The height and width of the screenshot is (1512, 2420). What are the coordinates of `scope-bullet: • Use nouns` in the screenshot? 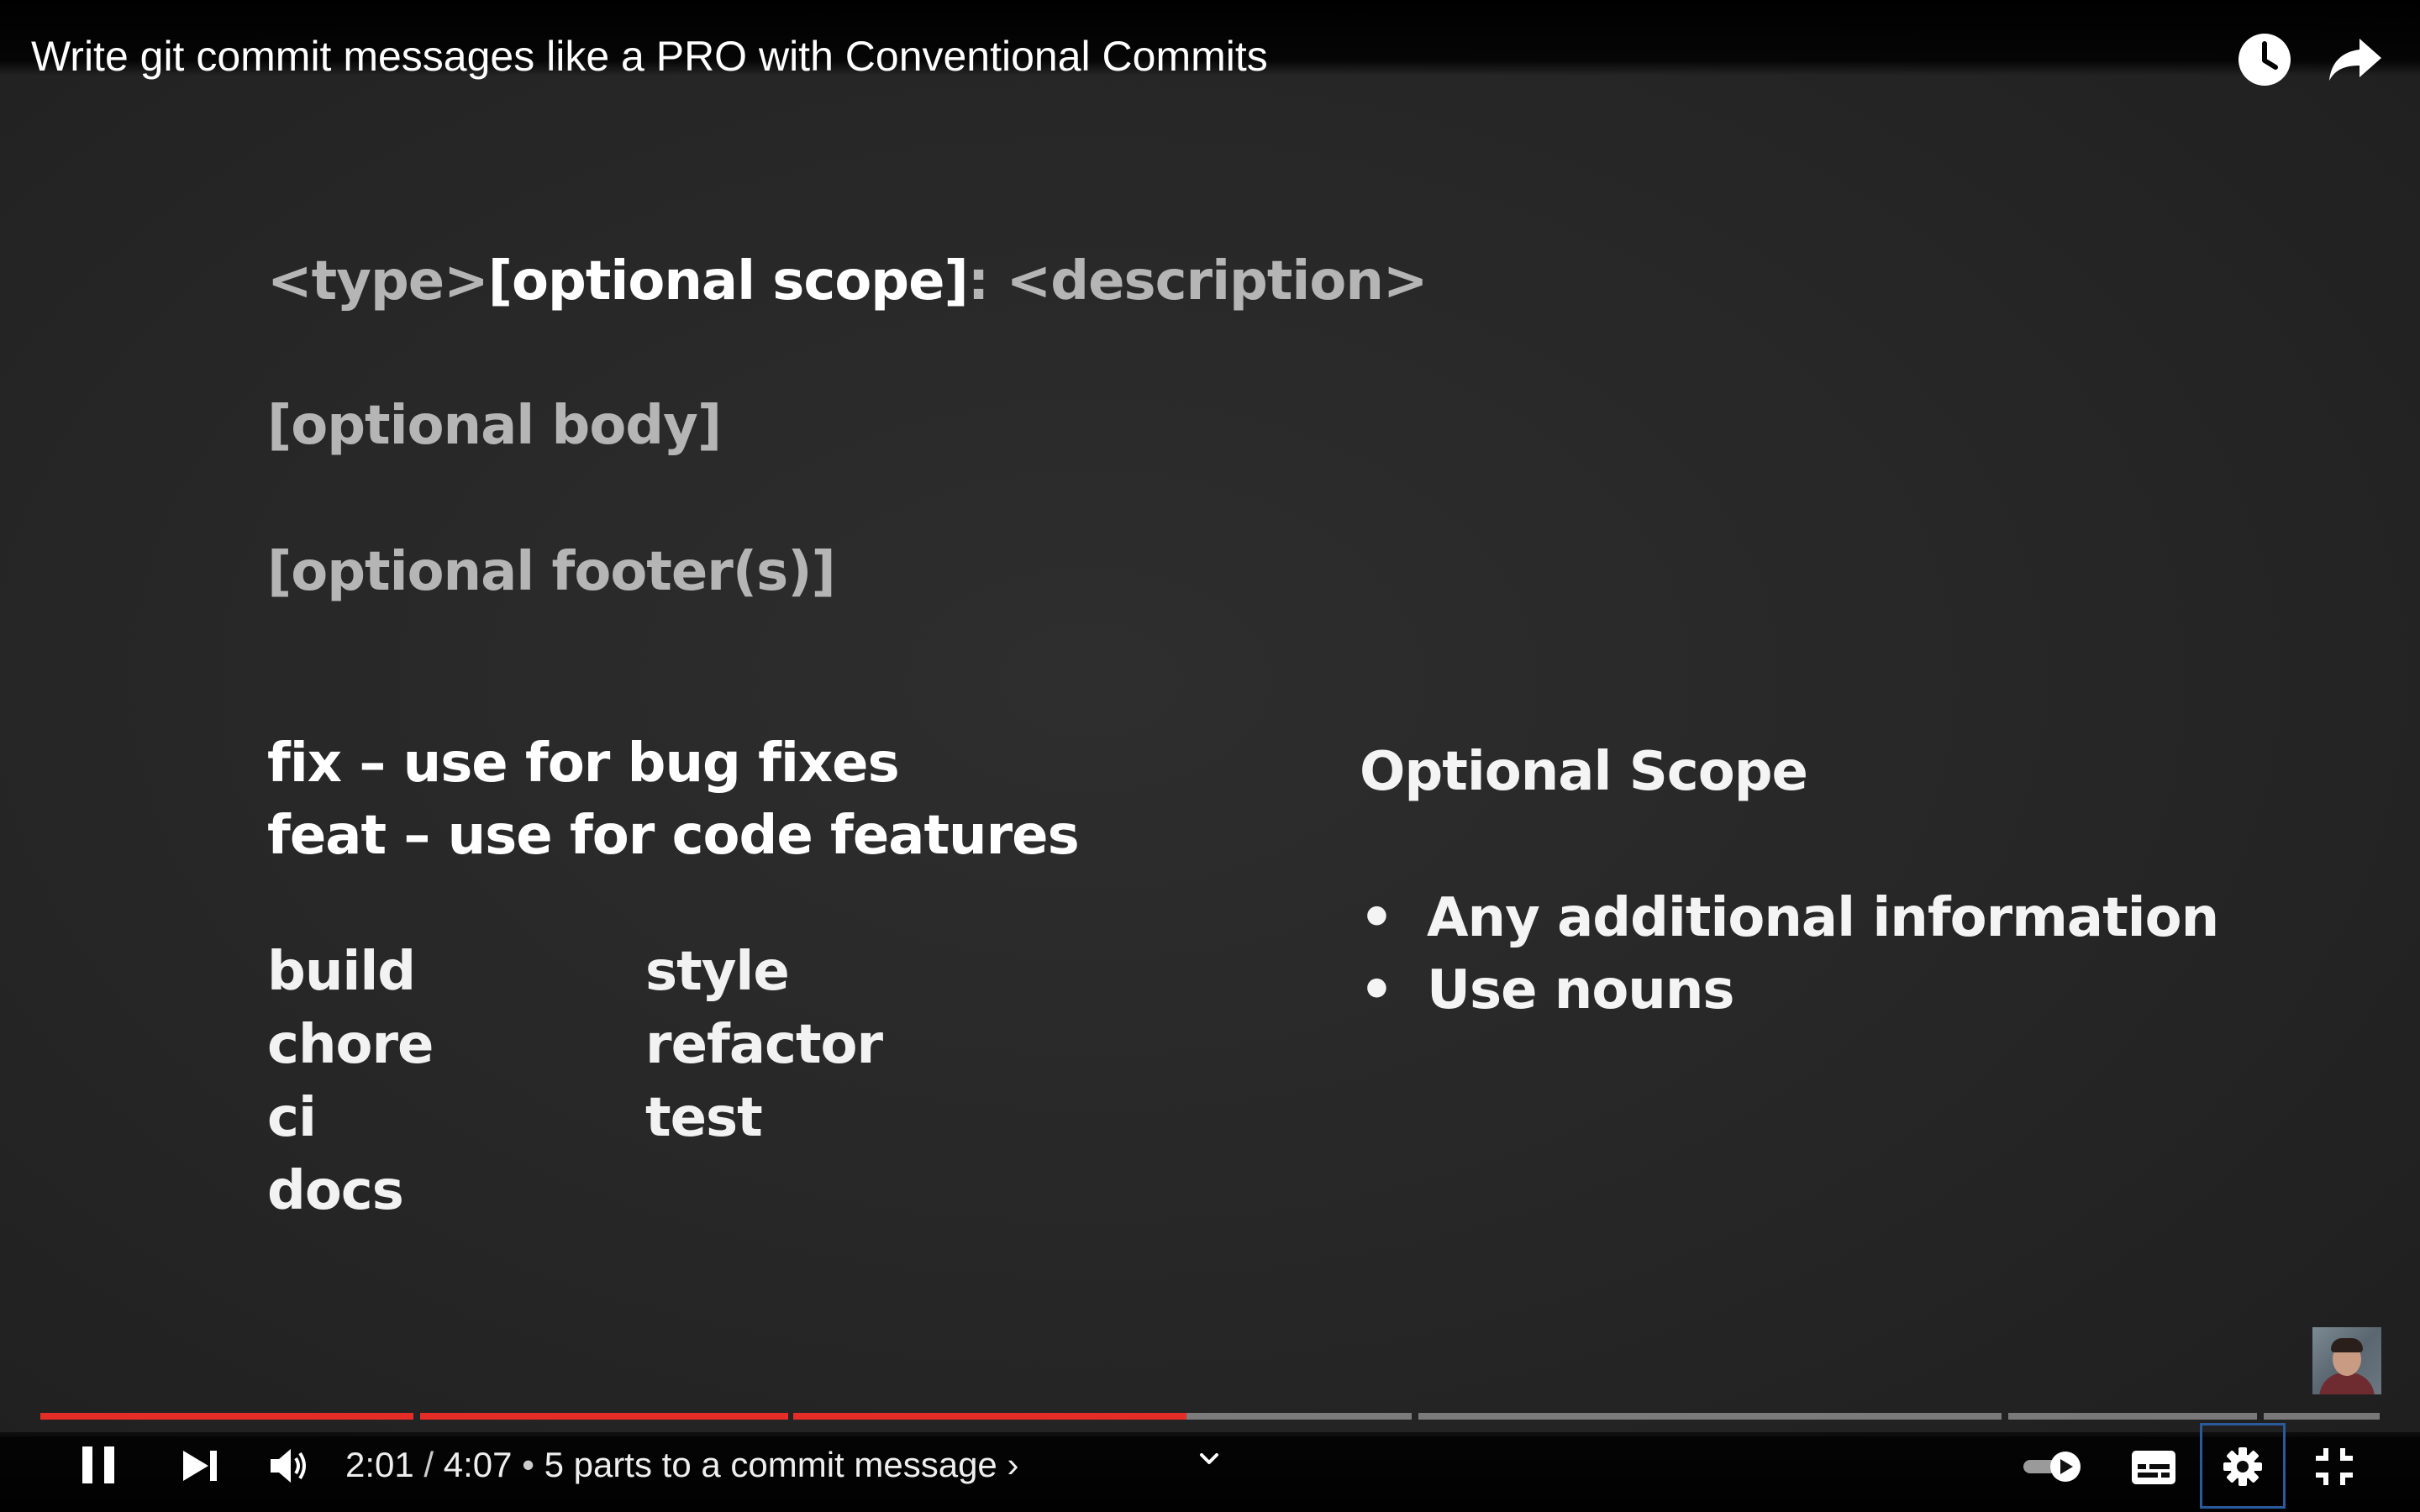 It's located at (1547, 990).